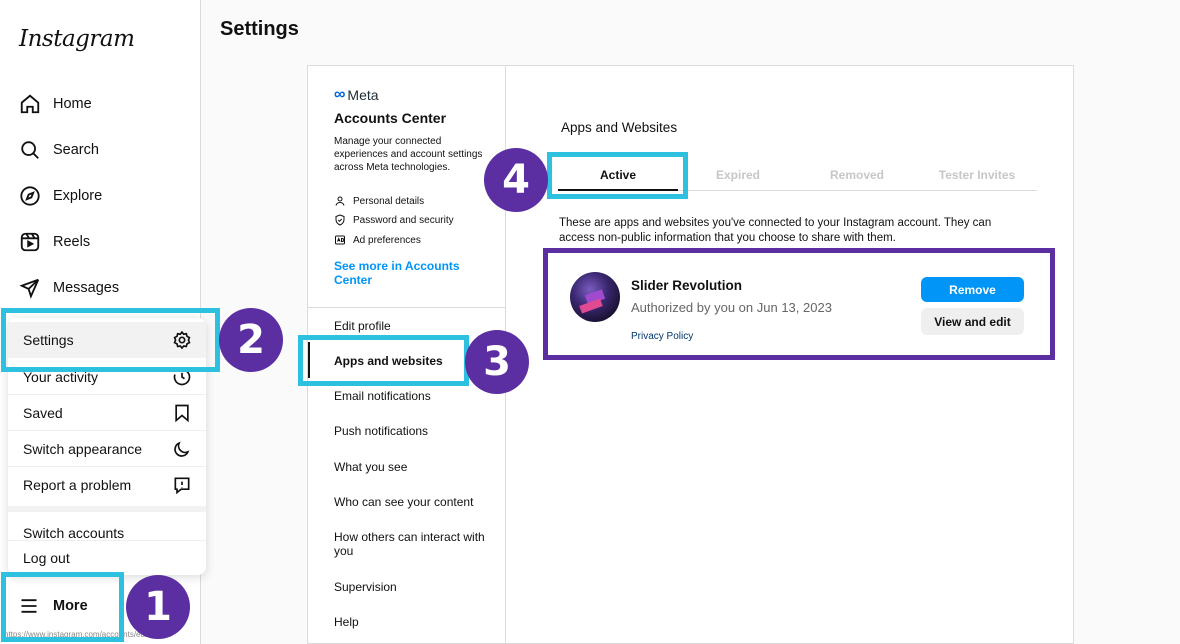  I want to click on ad-icon, so click(340, 240).